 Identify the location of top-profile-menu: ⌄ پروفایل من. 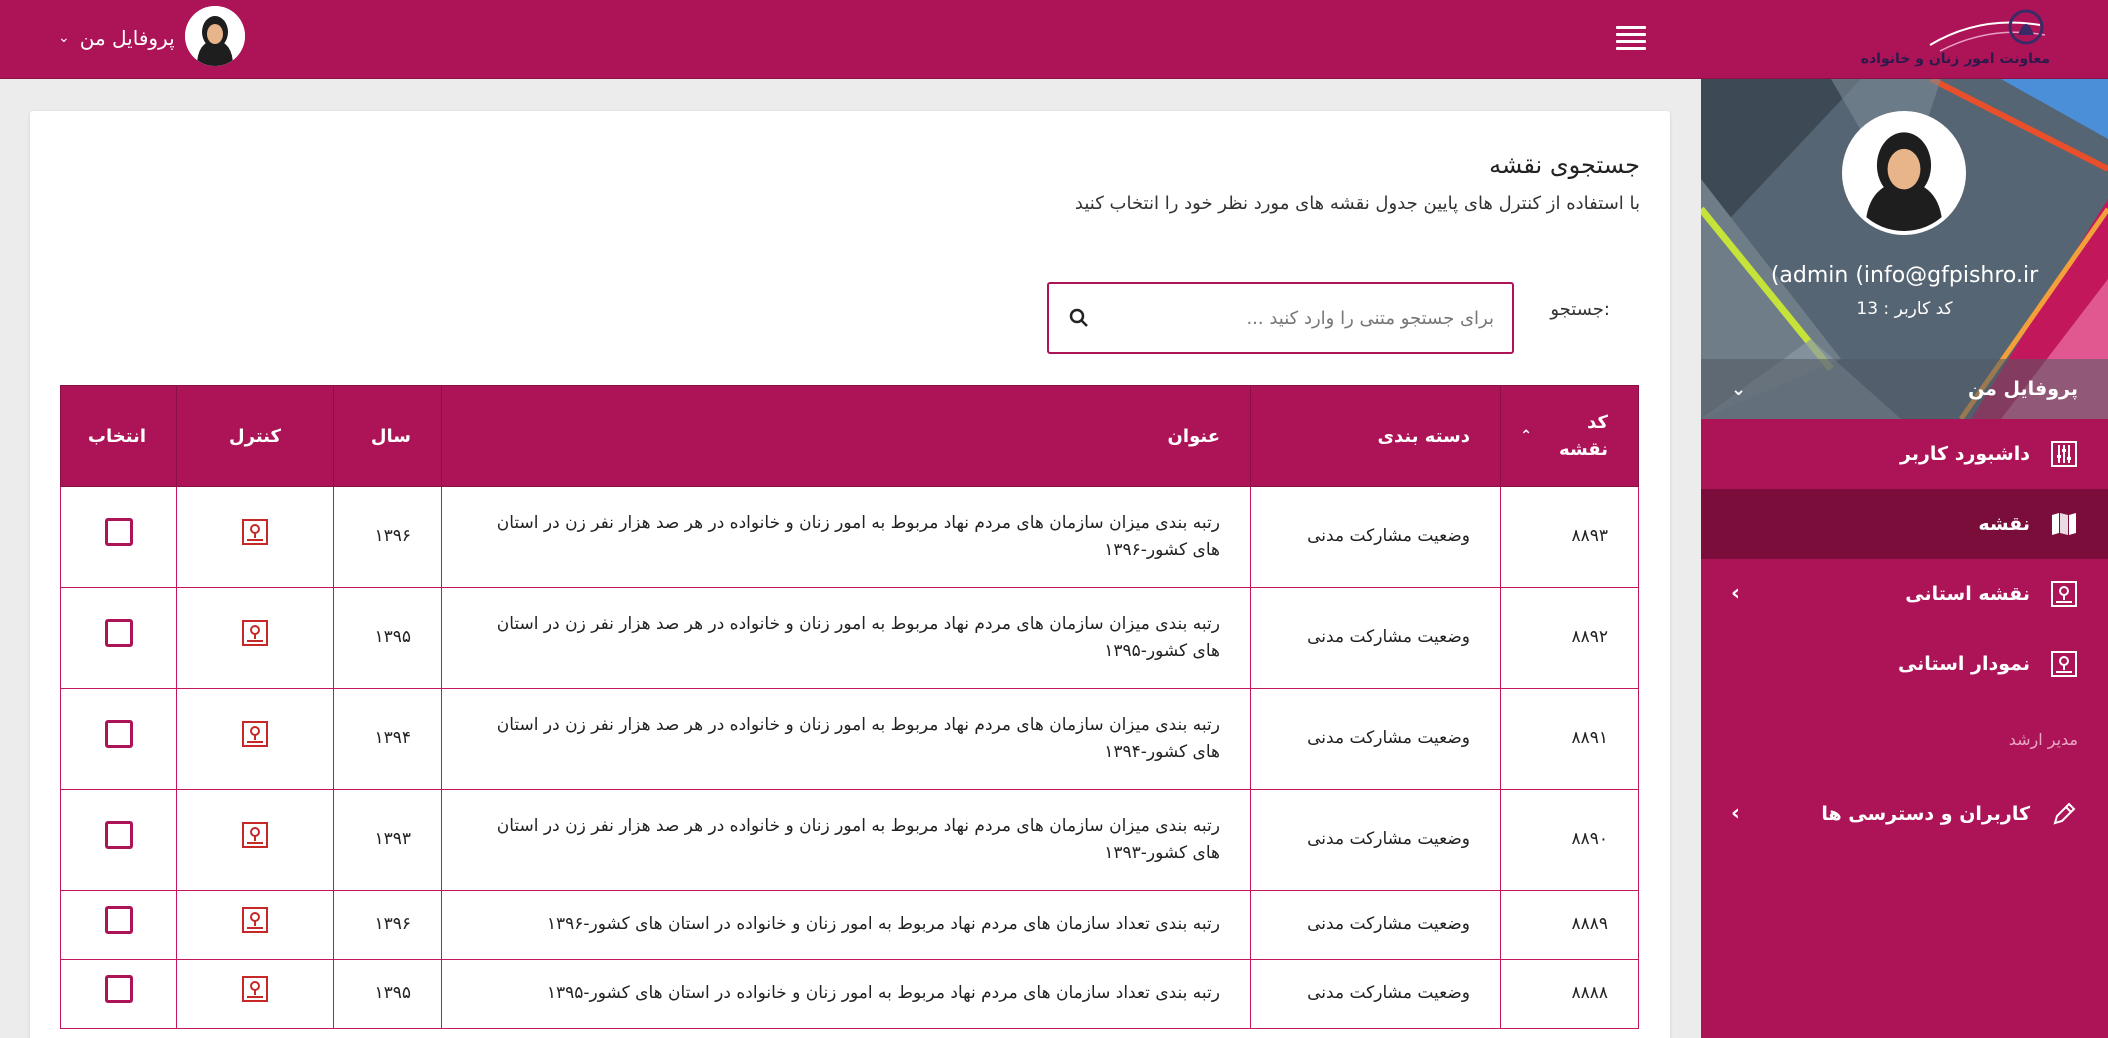
(116, 38).